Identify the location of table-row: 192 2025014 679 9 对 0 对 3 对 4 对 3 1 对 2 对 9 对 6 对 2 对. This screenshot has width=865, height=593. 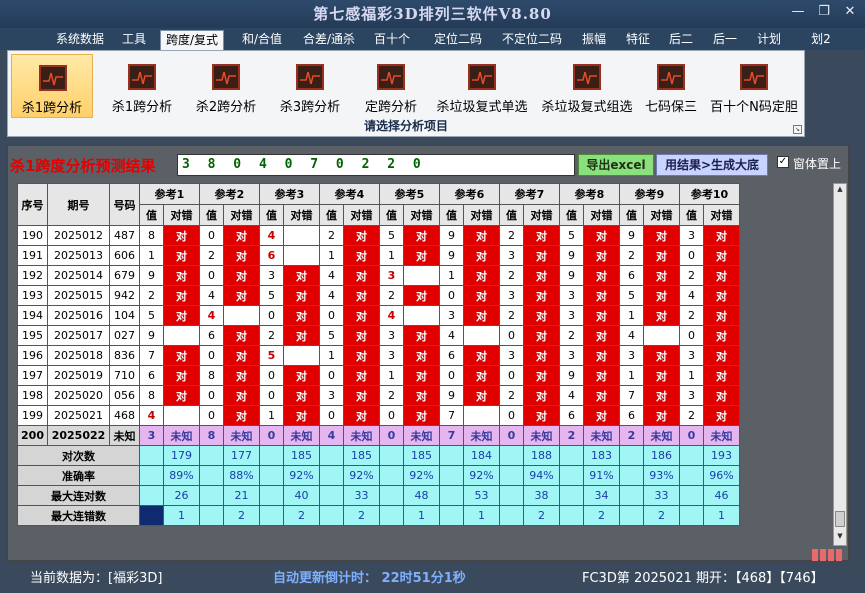
(378, 275).